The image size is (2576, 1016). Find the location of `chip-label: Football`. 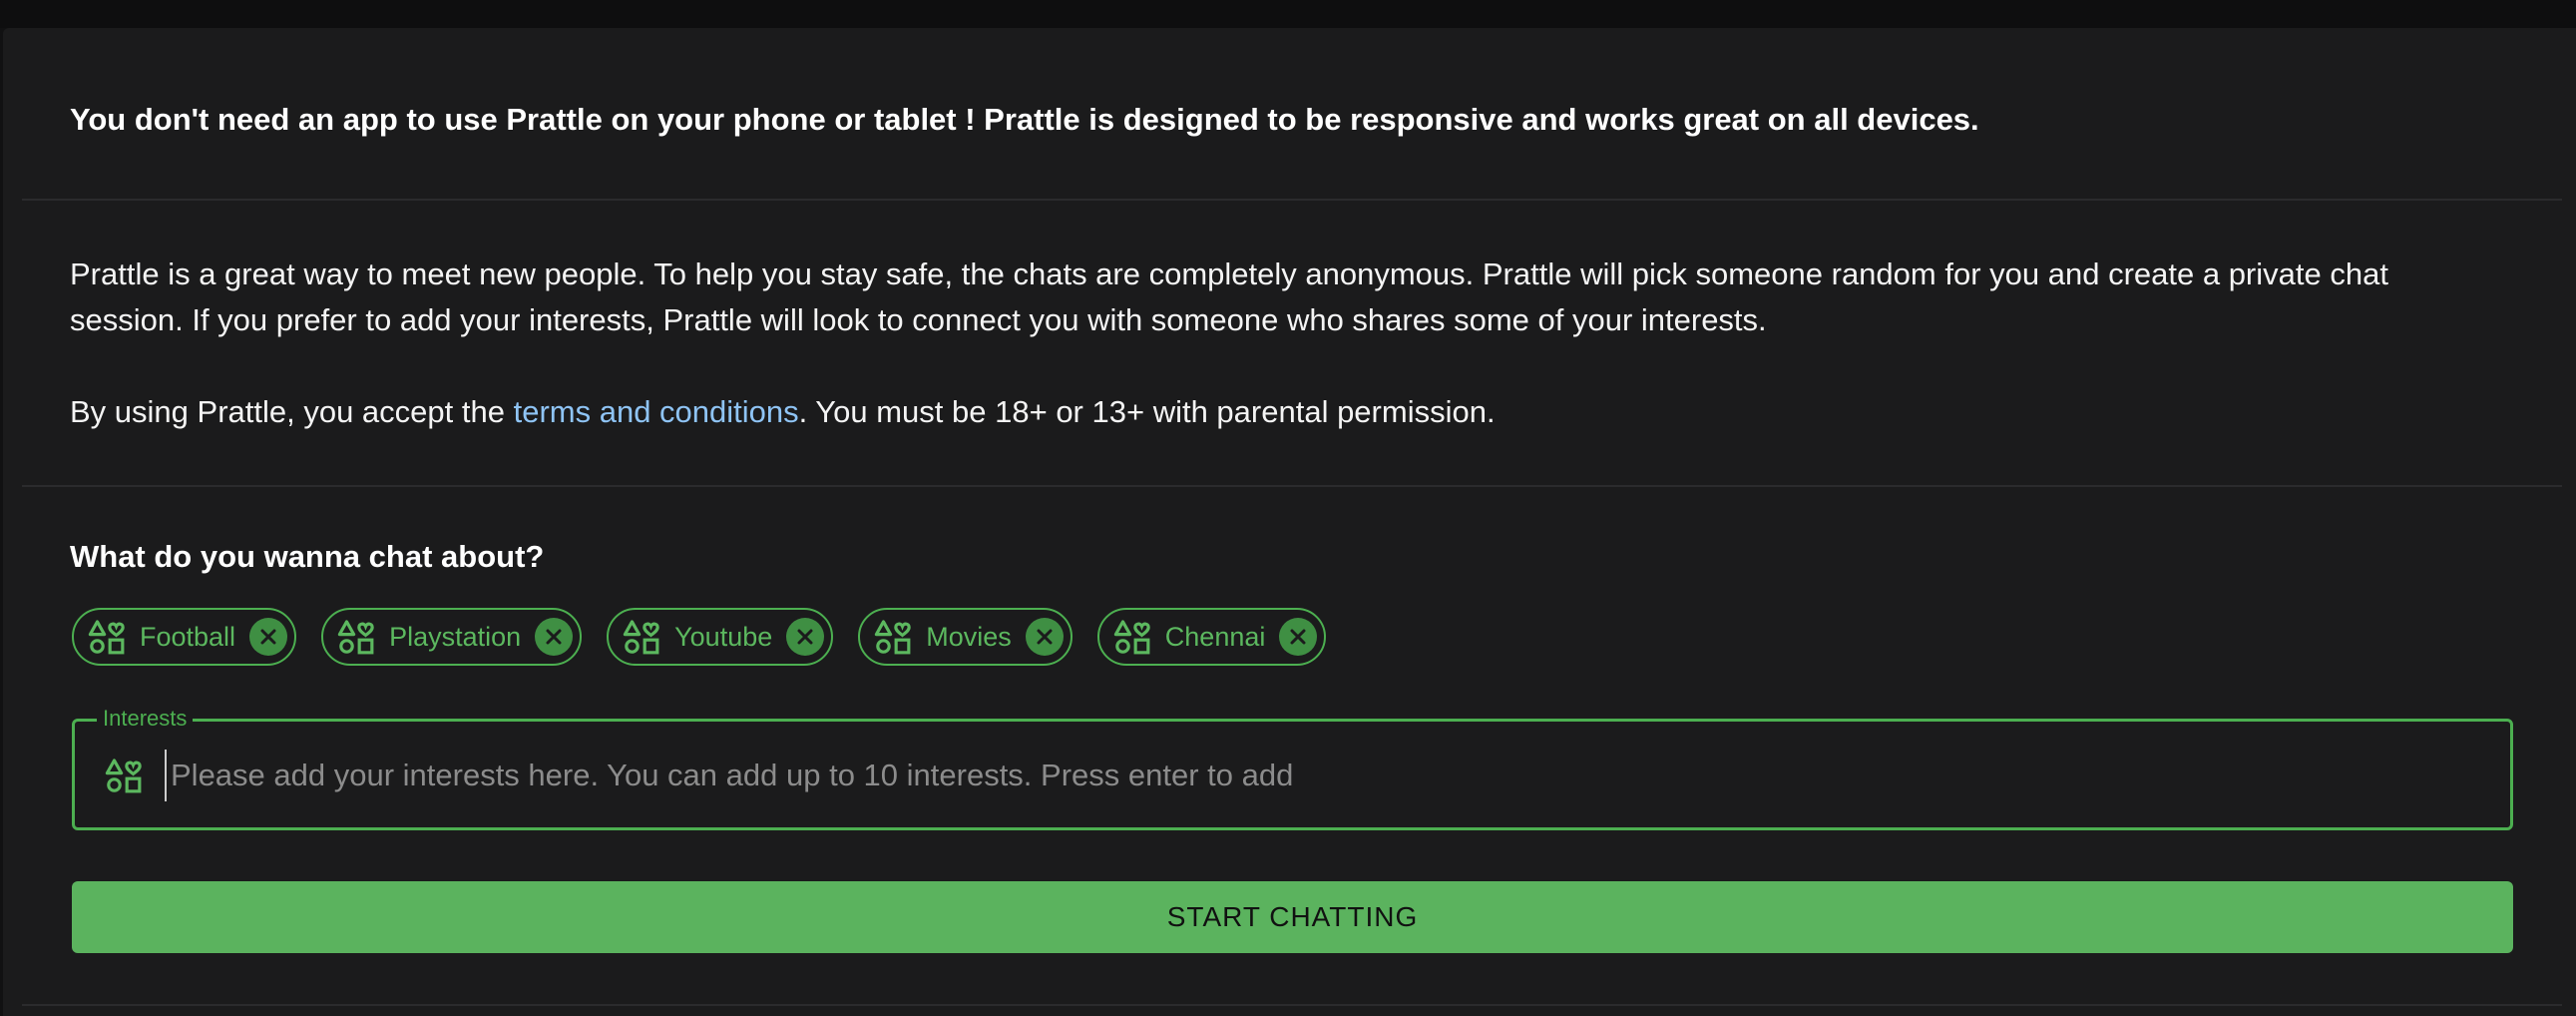

chip-label: Football is located at coordinates (188, 636).